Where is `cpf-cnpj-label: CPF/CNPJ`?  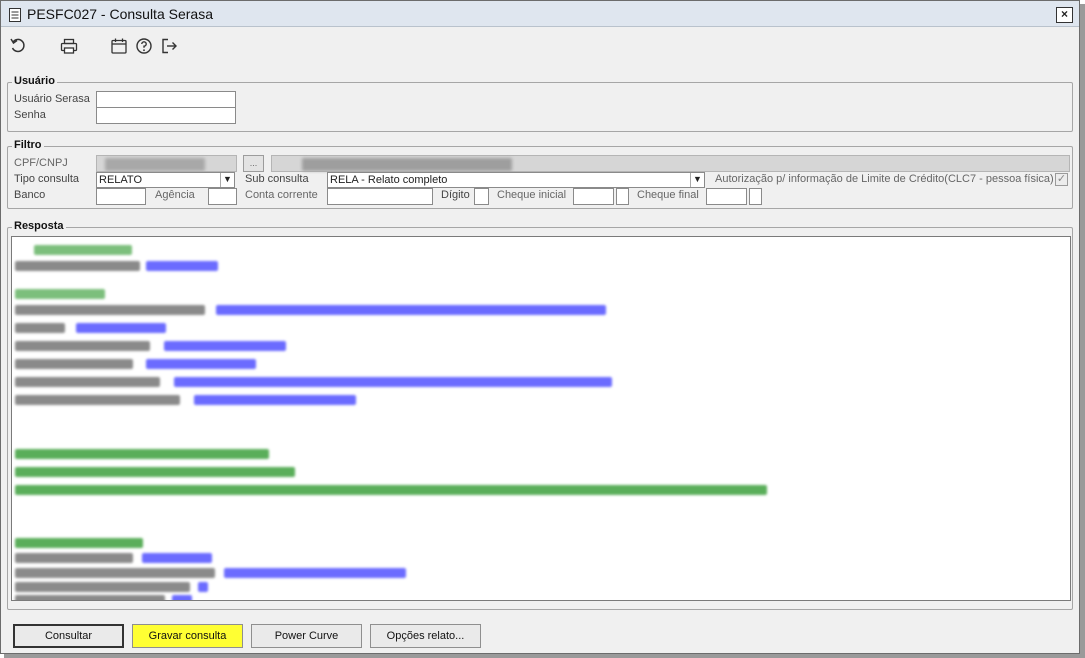 cpf-cnpj-label: CPF/CNPJ is located at coordinates (41, 163).